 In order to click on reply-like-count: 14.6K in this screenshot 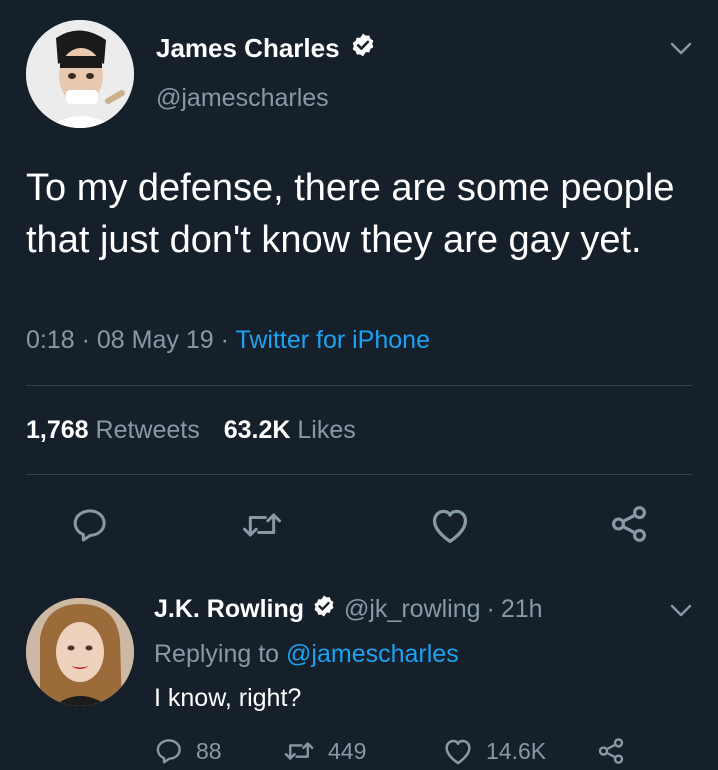, I will do `click(516, 750)`.